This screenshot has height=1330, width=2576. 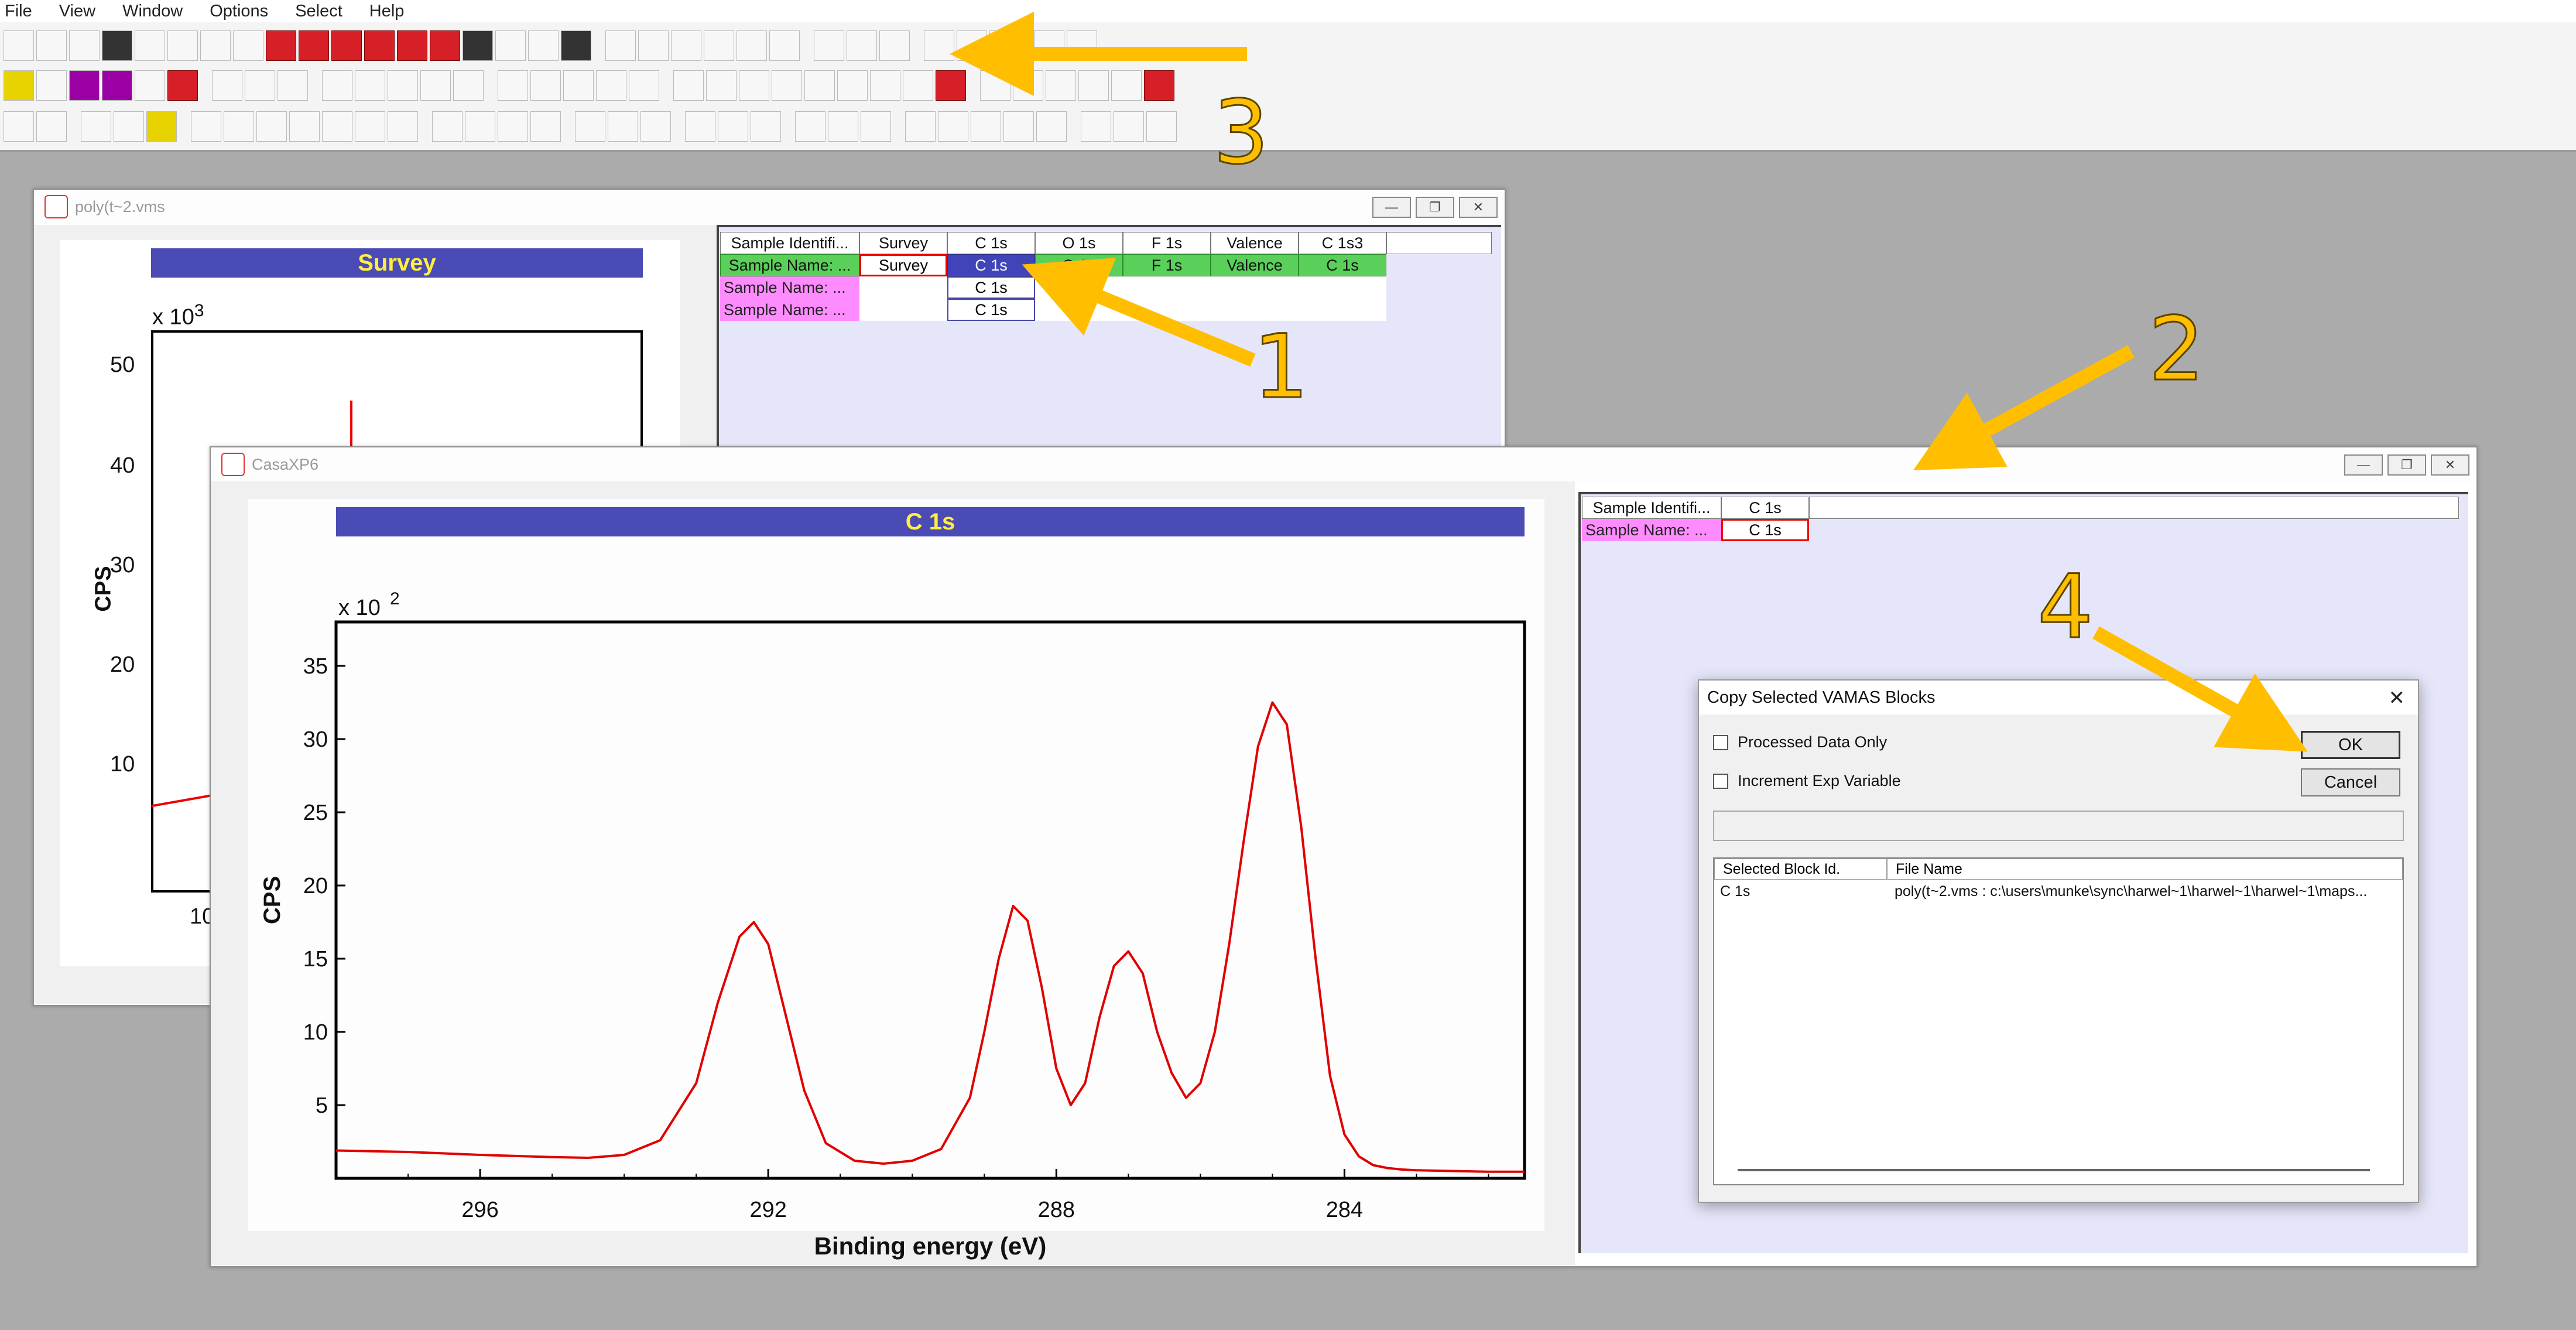 What do you see at coordinates (2145, 869) in the screenshot?
I see `list-header-file-name: File Name` at bounding box center [2145, 869].